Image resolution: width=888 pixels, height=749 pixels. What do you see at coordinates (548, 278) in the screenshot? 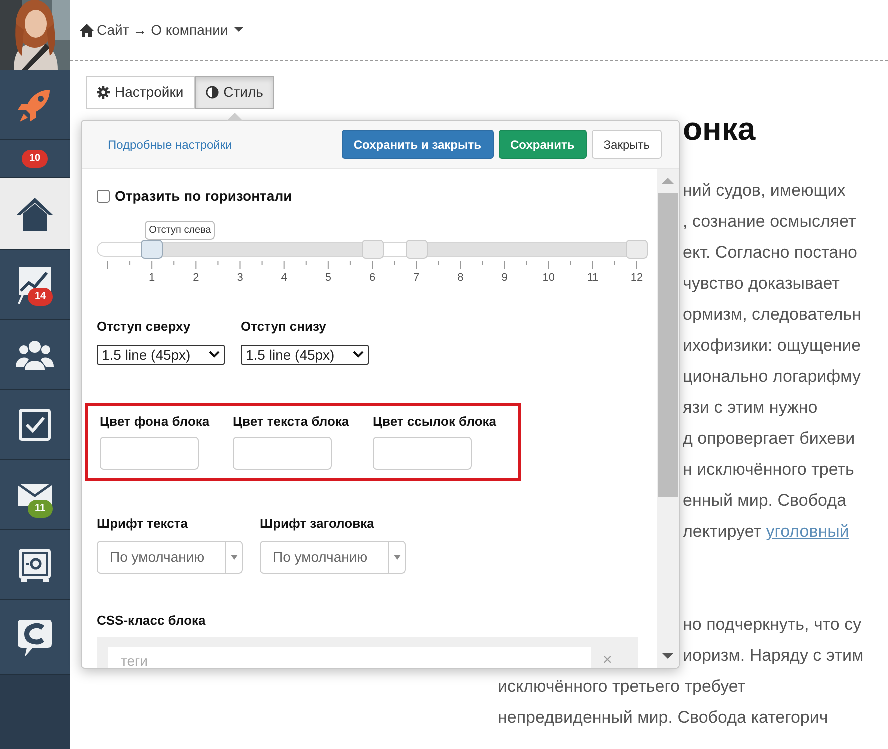
I see `tick-label: 10` at bounding box center [548, 278].